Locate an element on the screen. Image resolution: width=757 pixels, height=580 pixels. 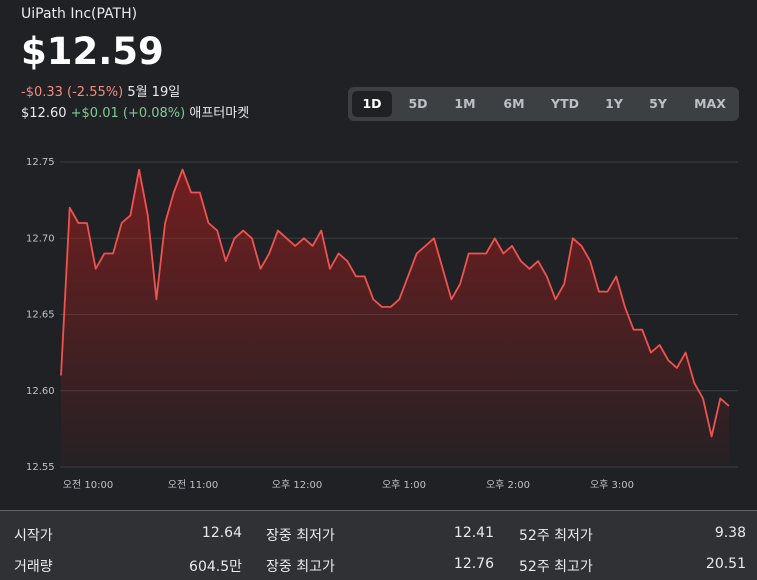
stat-value-day-low: 12.41 is located at coordinates (473, 533).